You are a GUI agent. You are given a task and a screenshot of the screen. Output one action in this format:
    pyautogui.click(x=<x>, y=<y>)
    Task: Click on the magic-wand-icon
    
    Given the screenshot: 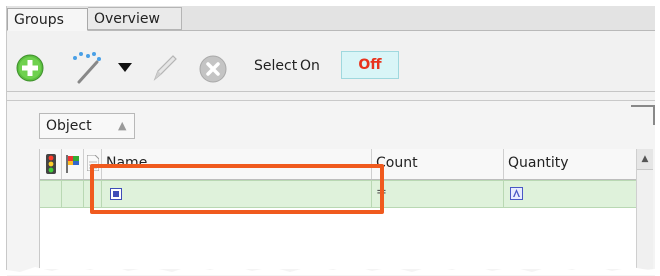 What is the action you would take?
    pyautogui.click(x=87, y=68)
    